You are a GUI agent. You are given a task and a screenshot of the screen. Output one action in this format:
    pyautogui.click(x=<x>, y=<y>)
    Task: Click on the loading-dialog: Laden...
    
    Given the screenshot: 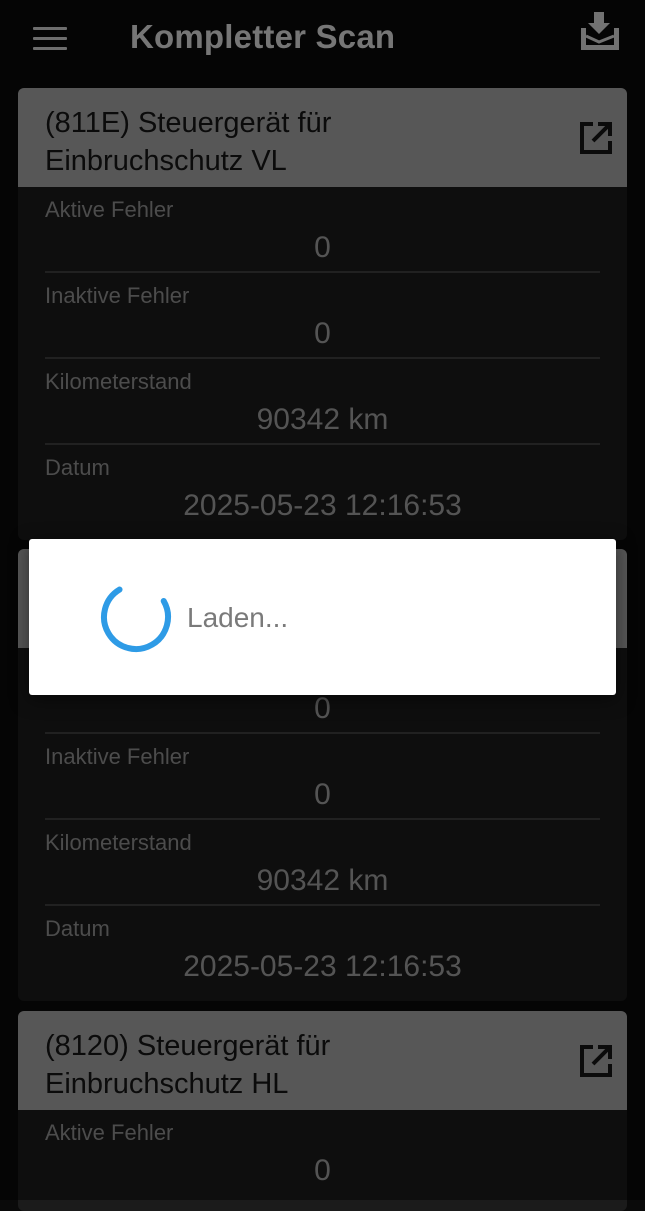 What is the action you would take?
    pyautogui.click(x=322, y=617)
    